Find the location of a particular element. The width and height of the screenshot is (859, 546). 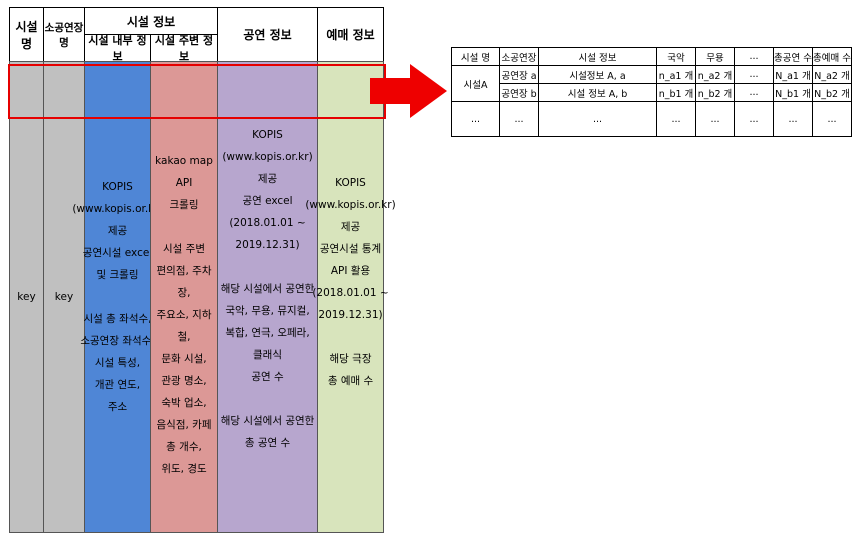

table-cell: 공연장 b is located at coordinates (519, 92).